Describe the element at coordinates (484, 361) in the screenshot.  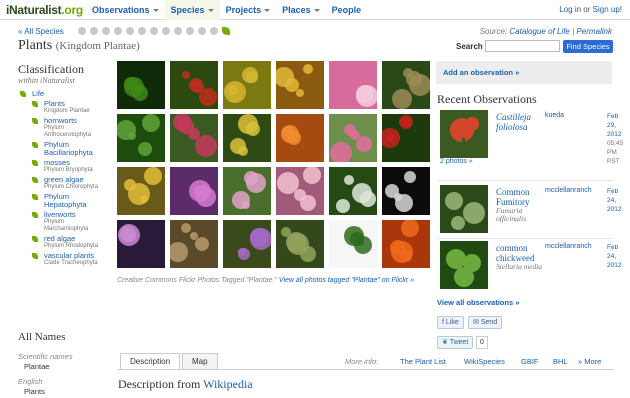
I see `wikispecies-link: WikiSpecies` at that location.